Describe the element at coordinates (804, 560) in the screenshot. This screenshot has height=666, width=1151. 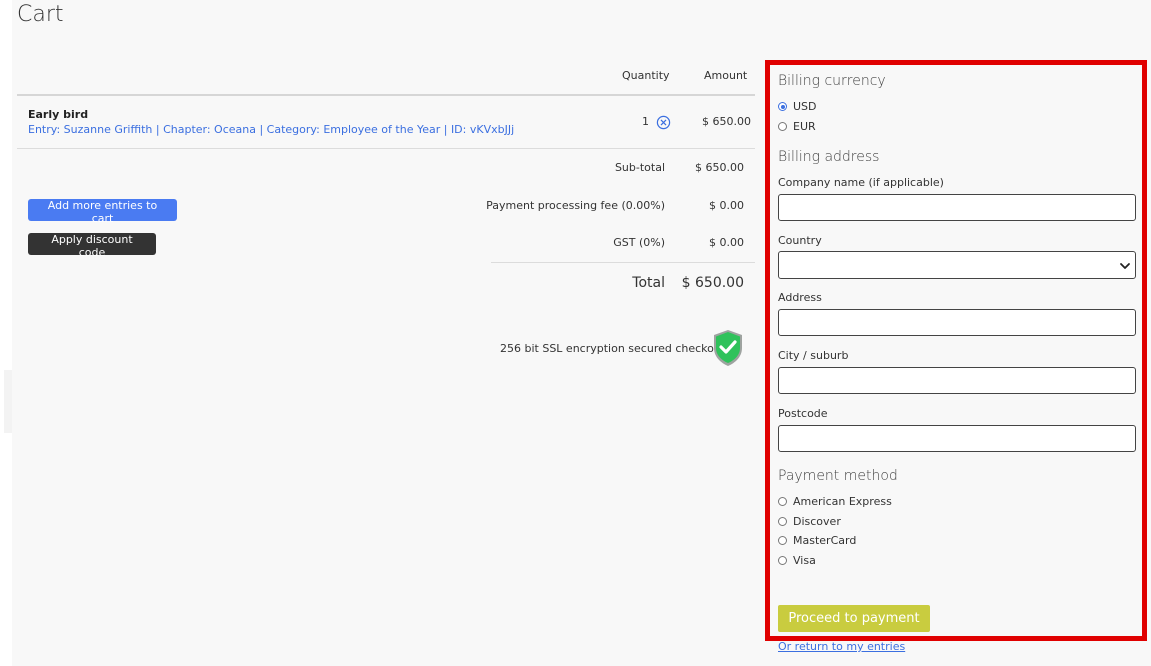
I see `radio-label: Visa` at that location.